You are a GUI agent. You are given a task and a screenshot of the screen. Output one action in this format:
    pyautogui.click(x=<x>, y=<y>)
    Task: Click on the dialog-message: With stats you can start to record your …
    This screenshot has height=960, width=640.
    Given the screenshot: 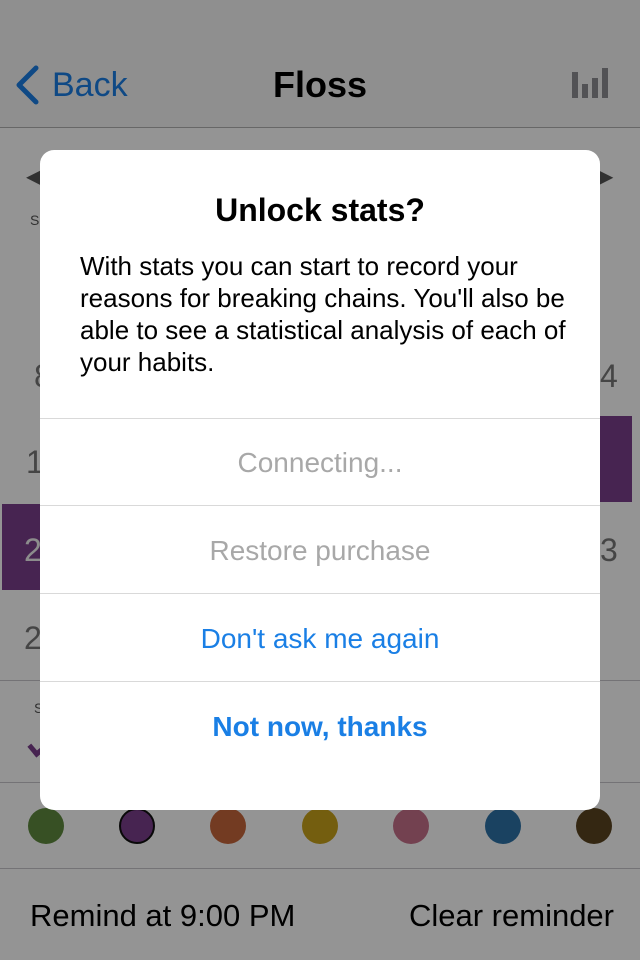 What is the action you would take?
    pyautogui.click(x=323, y=314)
    